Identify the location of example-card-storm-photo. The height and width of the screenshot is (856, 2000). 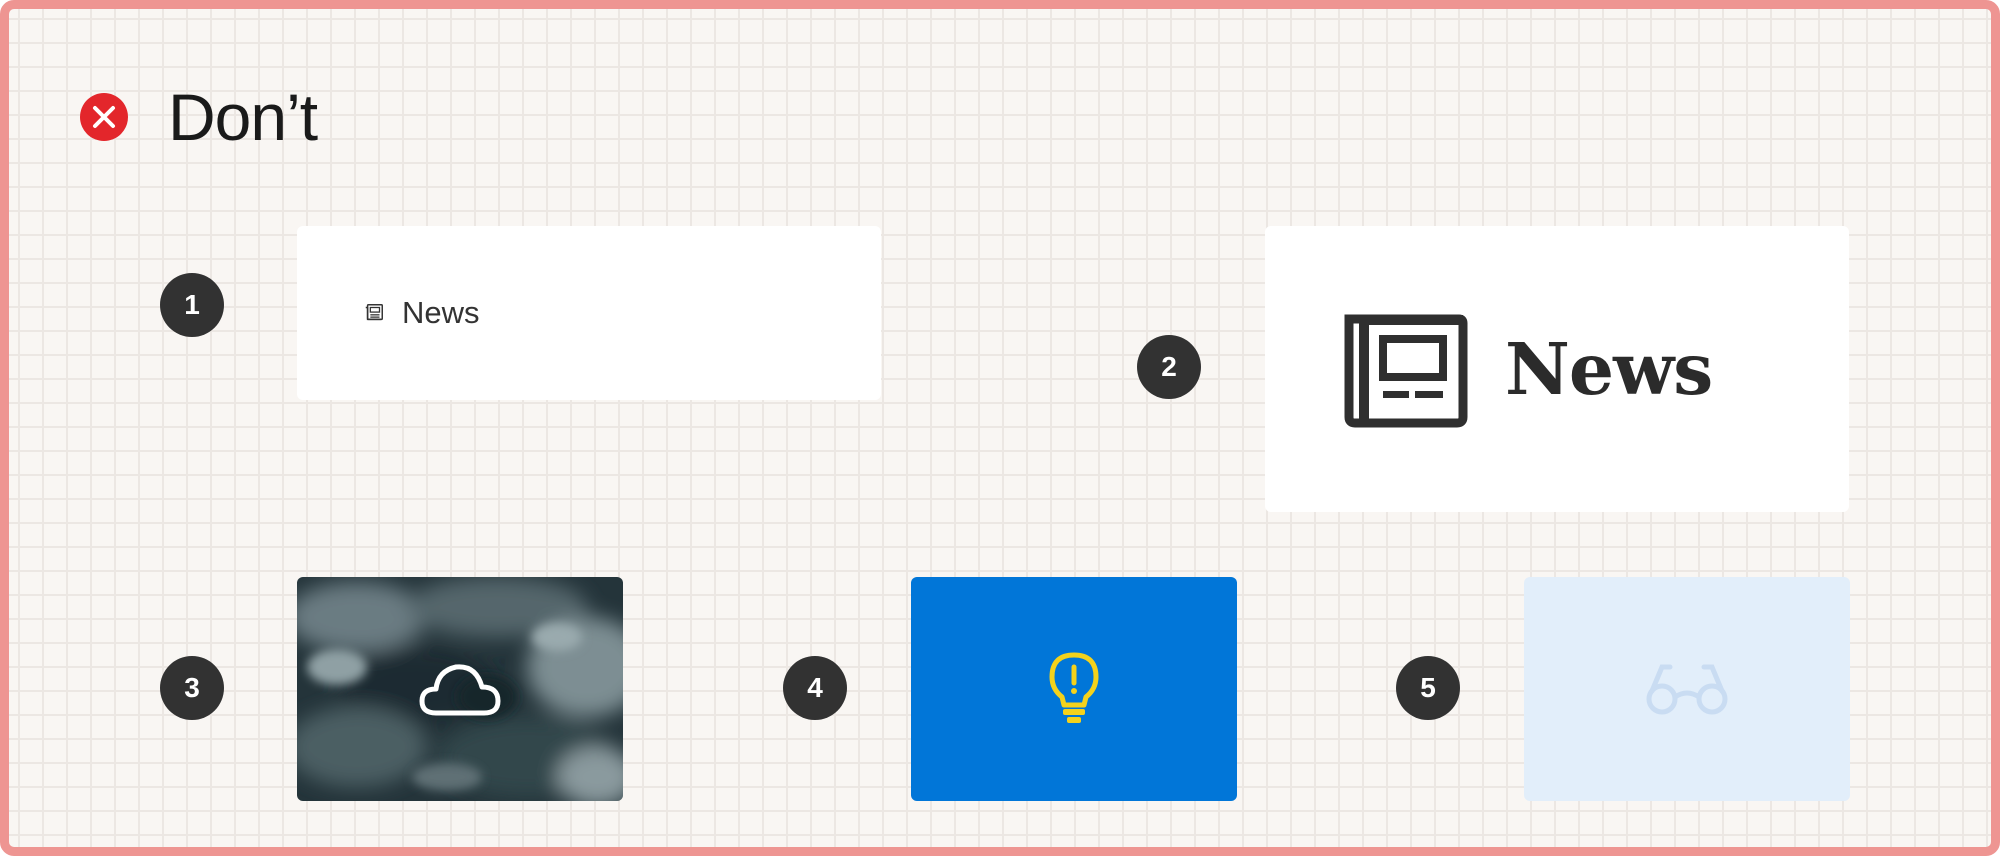
(460, 689).